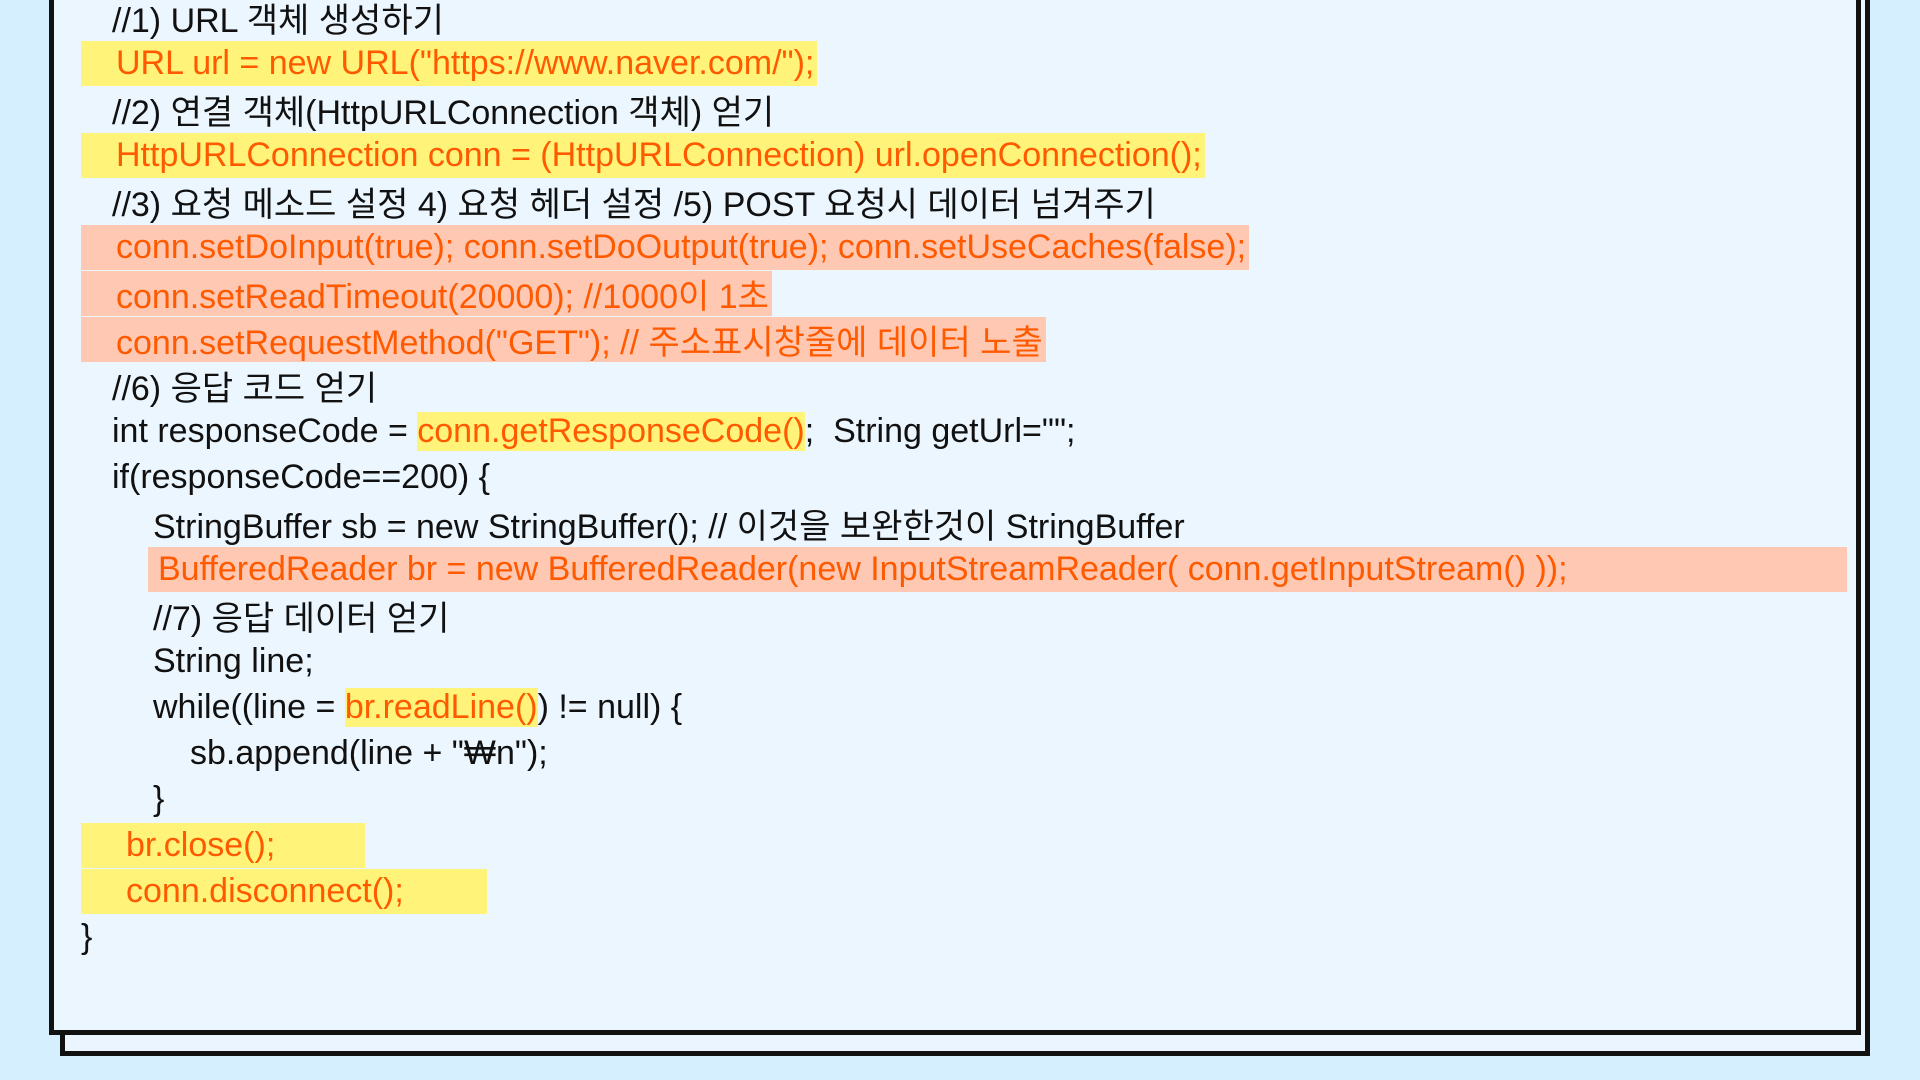 The height and width of the screenshot is (1080, 1920). I want to click on code-line-comment-response-data: //7) 응답 데이터 얻기, so click(301, 615).